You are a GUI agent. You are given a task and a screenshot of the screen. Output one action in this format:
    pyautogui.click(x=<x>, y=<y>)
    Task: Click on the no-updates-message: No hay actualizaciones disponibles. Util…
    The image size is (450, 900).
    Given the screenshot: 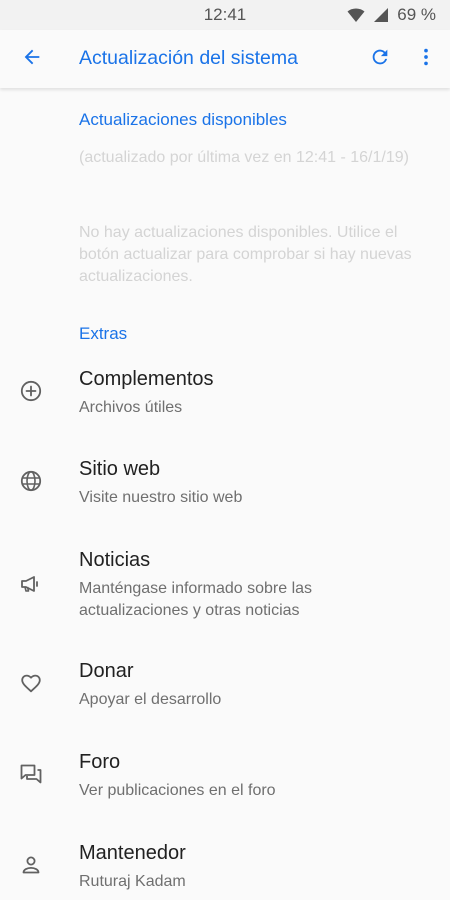 What is the action you would take?
    pyautogui.click(x=245, y=254)
    